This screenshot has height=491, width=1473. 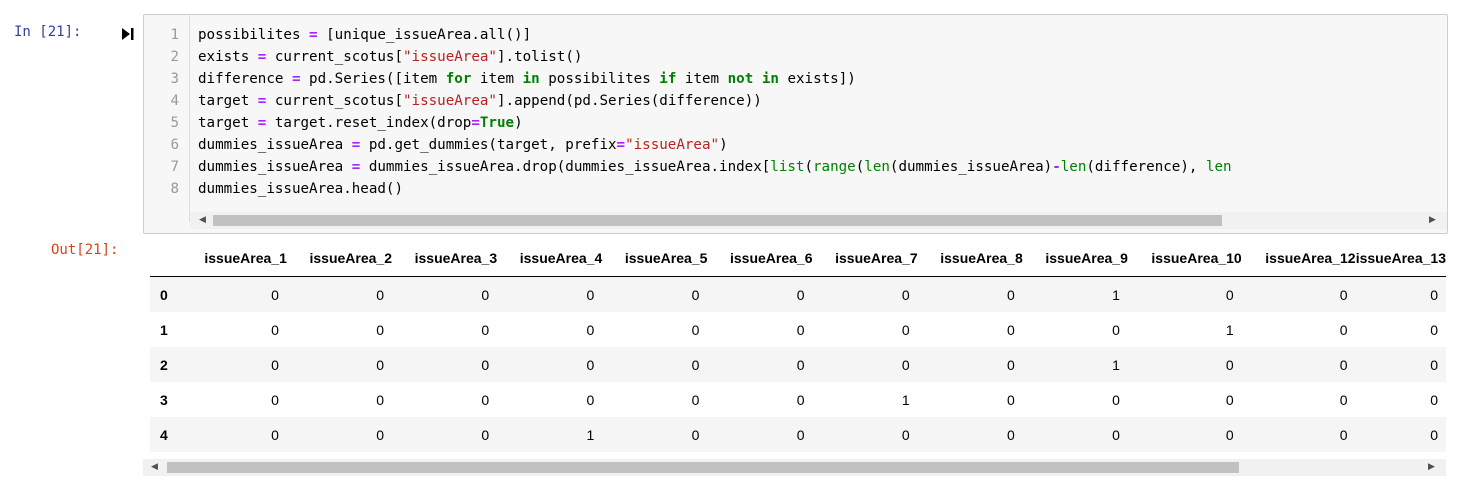 I want to click on code-token: in, so click(x=531, y=79).